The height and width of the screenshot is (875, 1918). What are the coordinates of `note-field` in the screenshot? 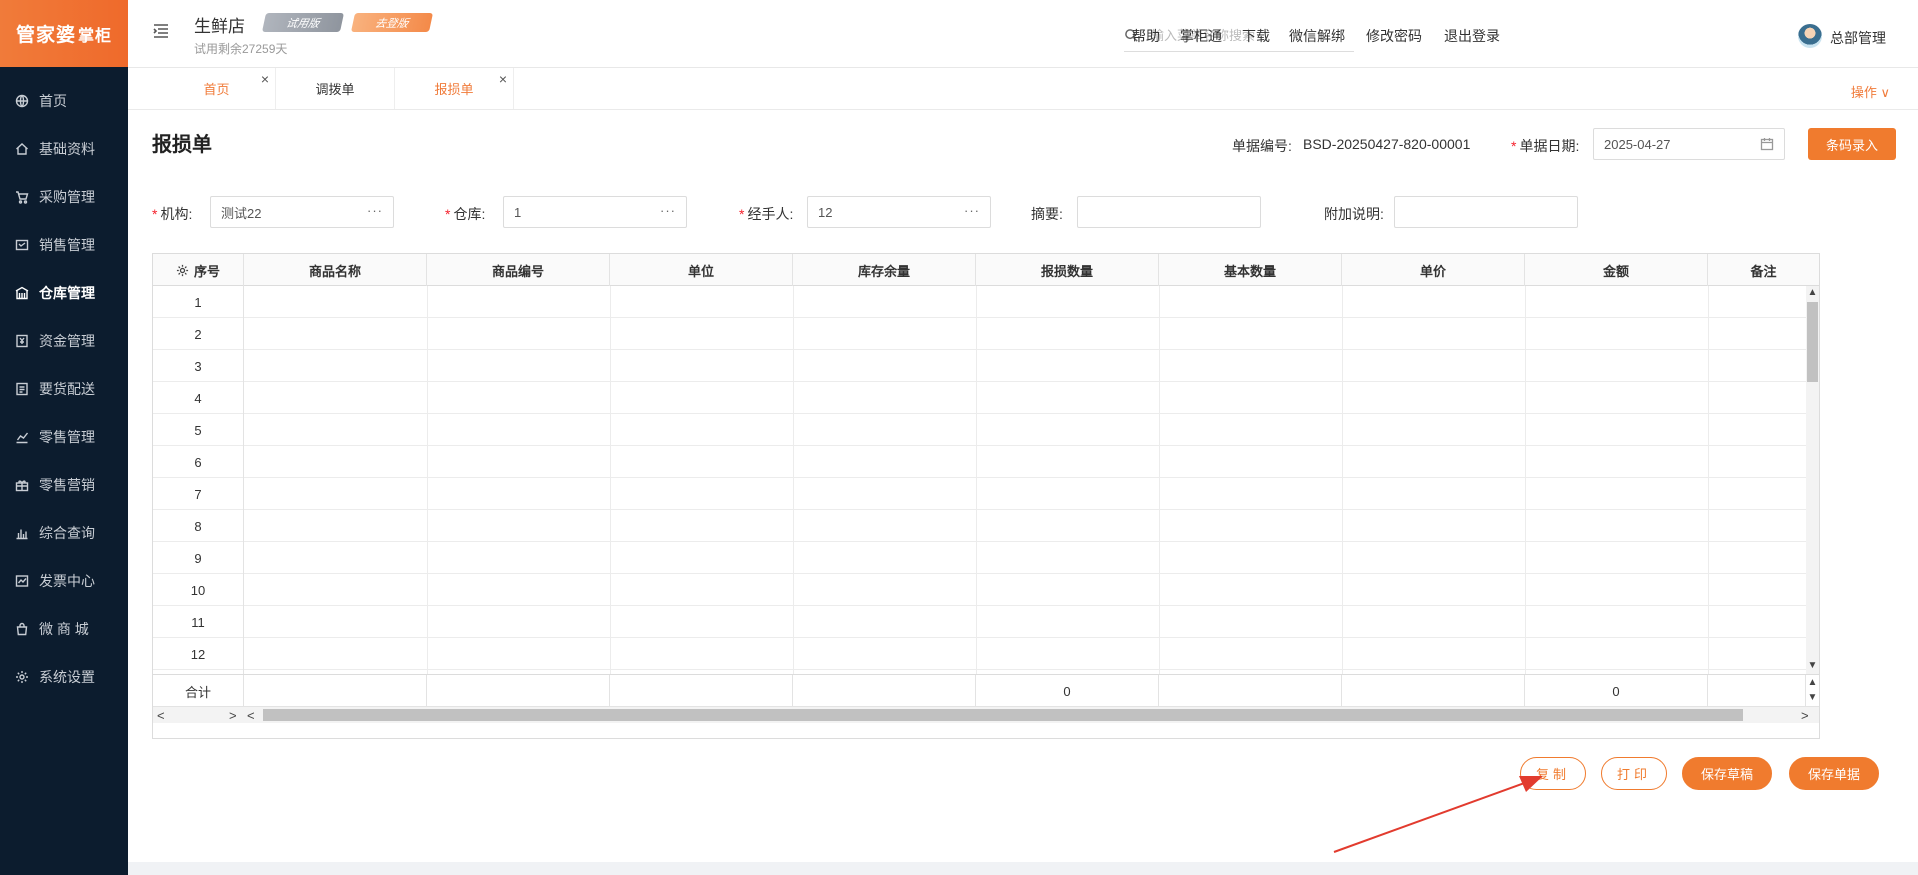 It's located at (1486, 212).